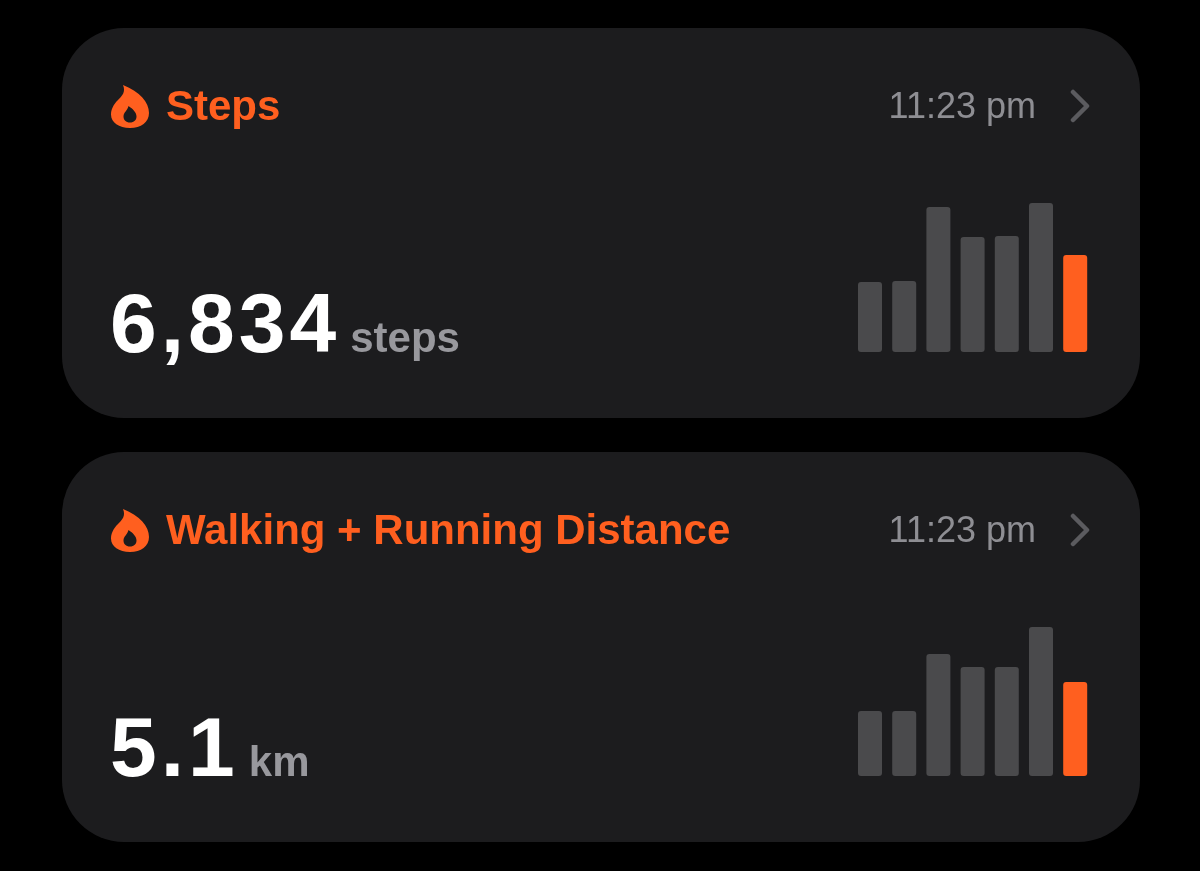 The image size is (1200, 871). Describe the element at coordinates (279, 762) in the screenshot. I see `metric-unit: km` at that location.